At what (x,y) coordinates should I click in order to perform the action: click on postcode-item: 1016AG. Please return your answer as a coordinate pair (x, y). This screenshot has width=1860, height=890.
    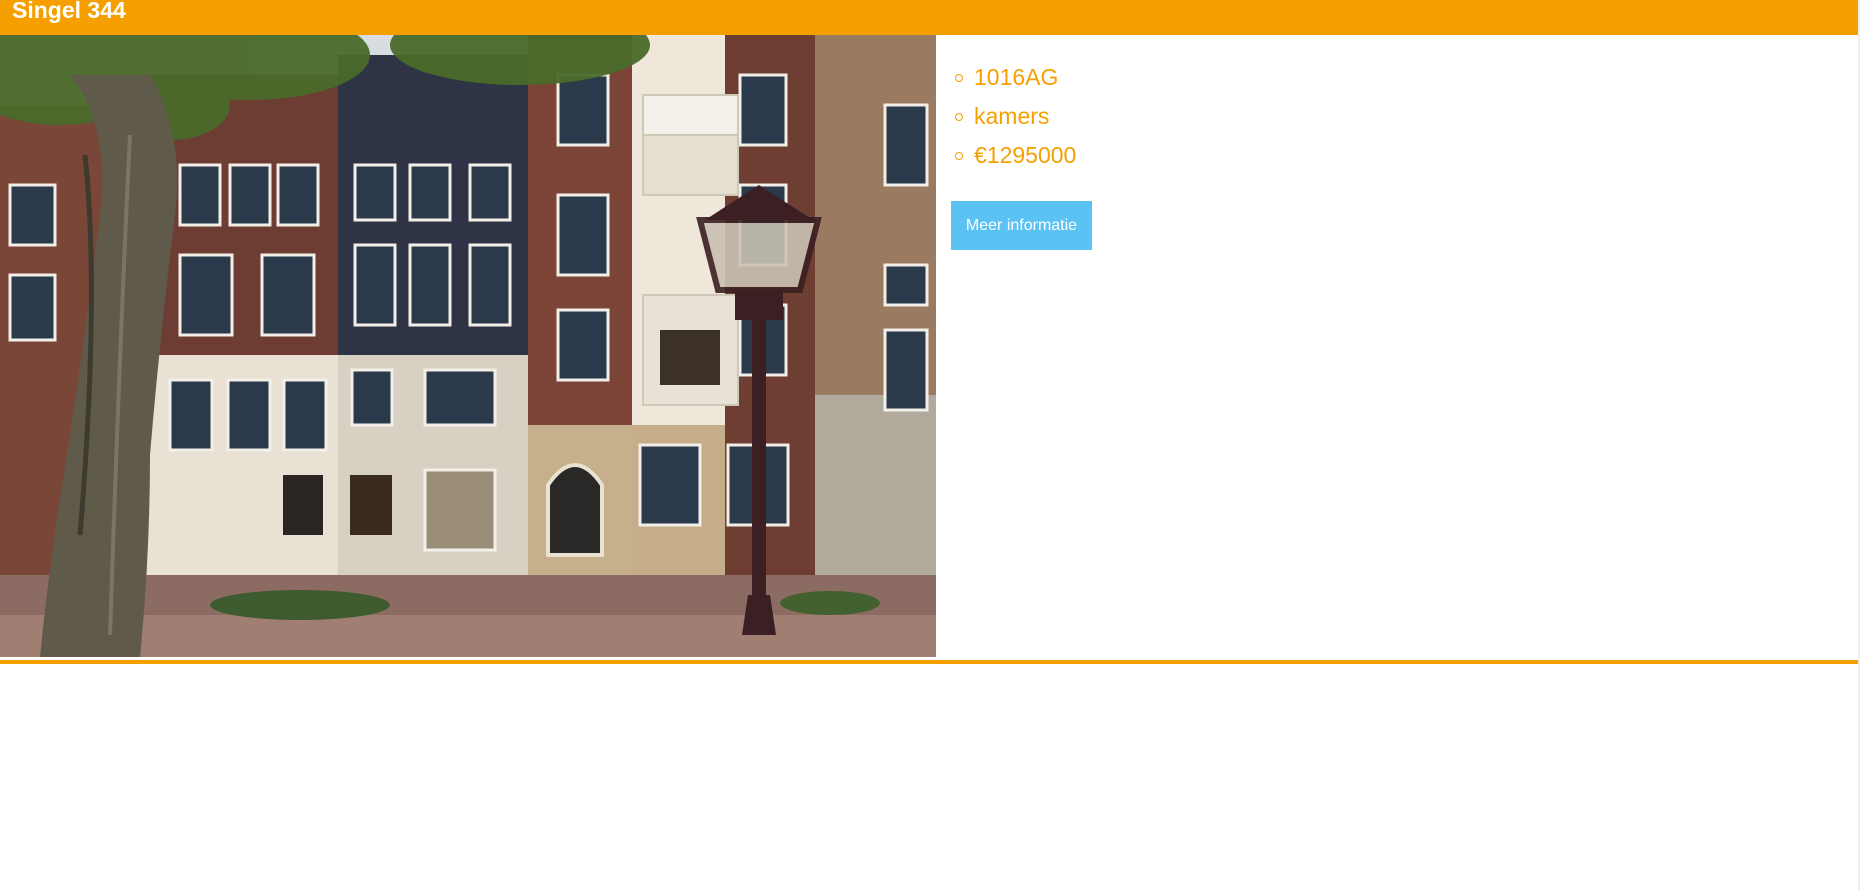
    Looking at the image, I should click on (1014, 77).